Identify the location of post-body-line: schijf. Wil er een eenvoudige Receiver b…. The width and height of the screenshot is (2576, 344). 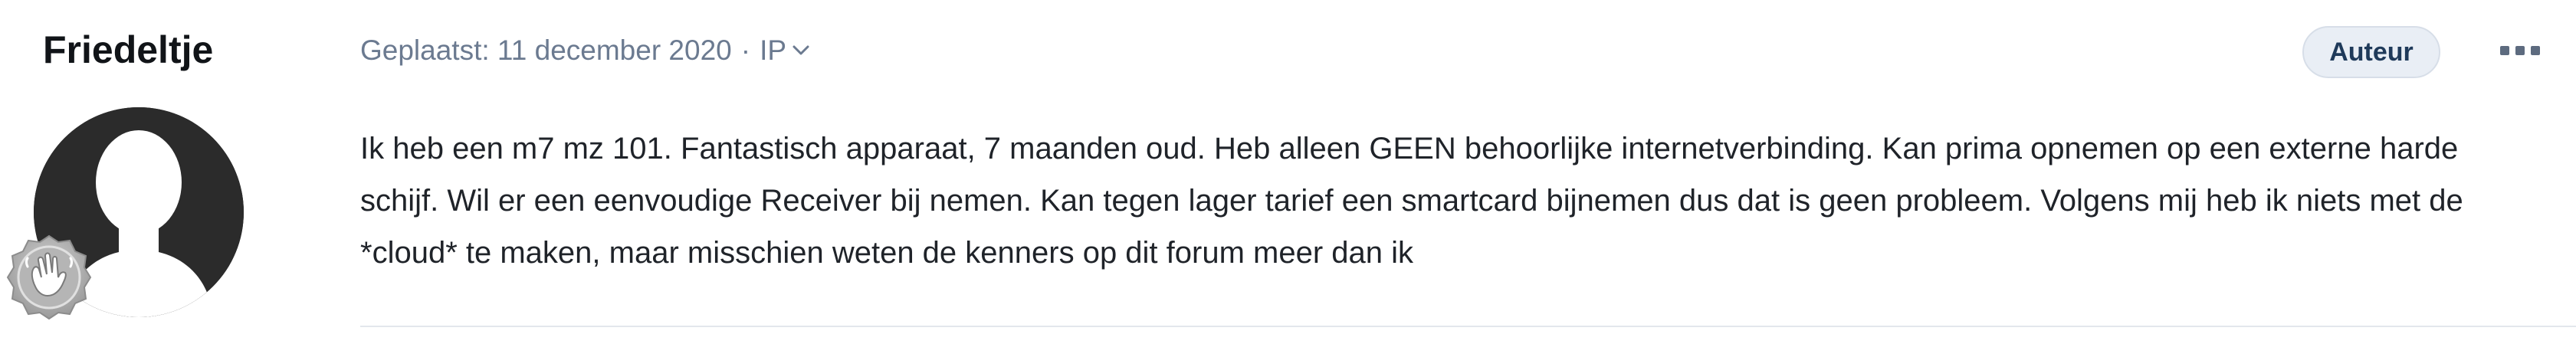
(1411, 201).